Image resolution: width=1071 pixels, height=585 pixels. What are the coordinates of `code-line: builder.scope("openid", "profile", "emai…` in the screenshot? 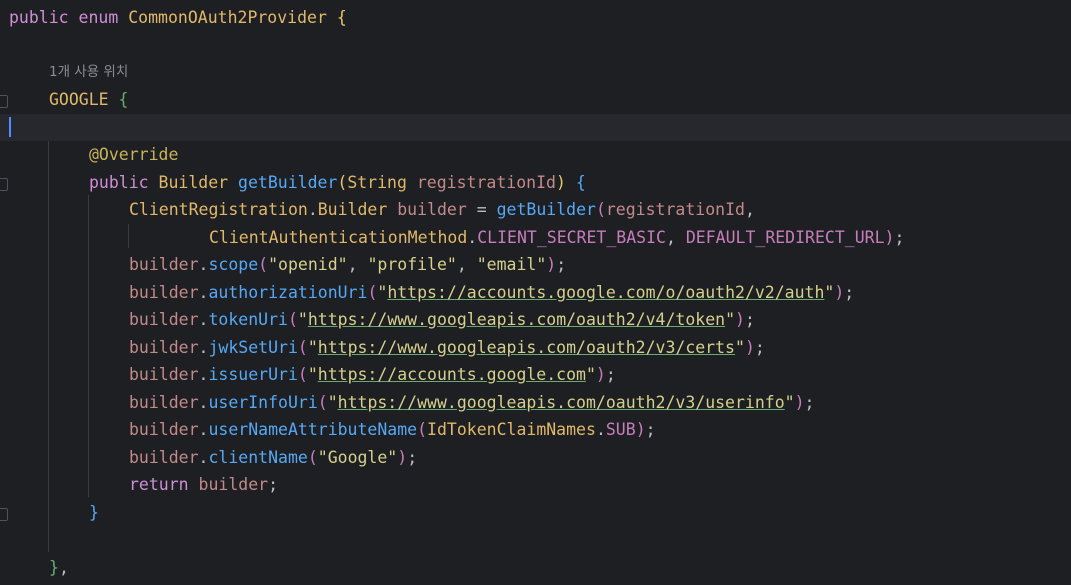 It's located at (535, 264).